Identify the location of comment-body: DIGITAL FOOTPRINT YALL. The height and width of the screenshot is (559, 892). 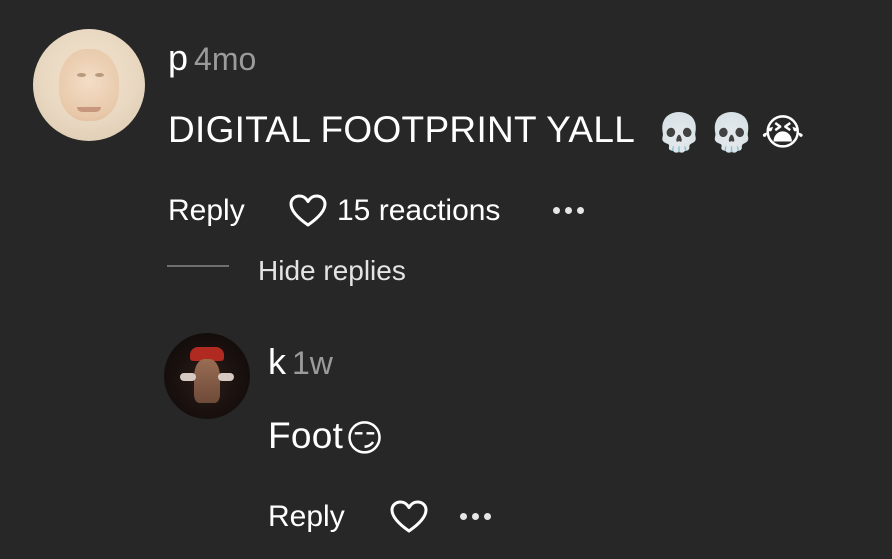
(401, 129).